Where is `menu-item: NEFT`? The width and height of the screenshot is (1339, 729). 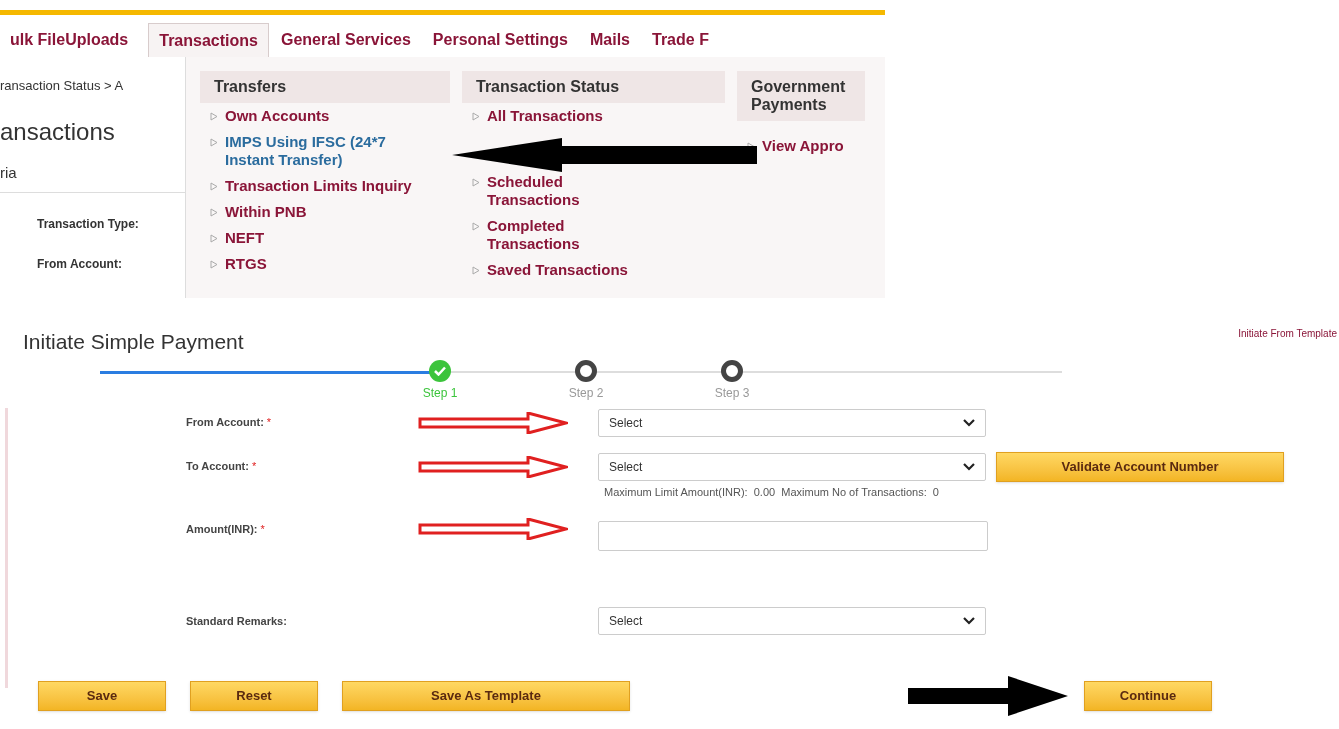
menu-item: NEFT is located at coordinates (320, 238).